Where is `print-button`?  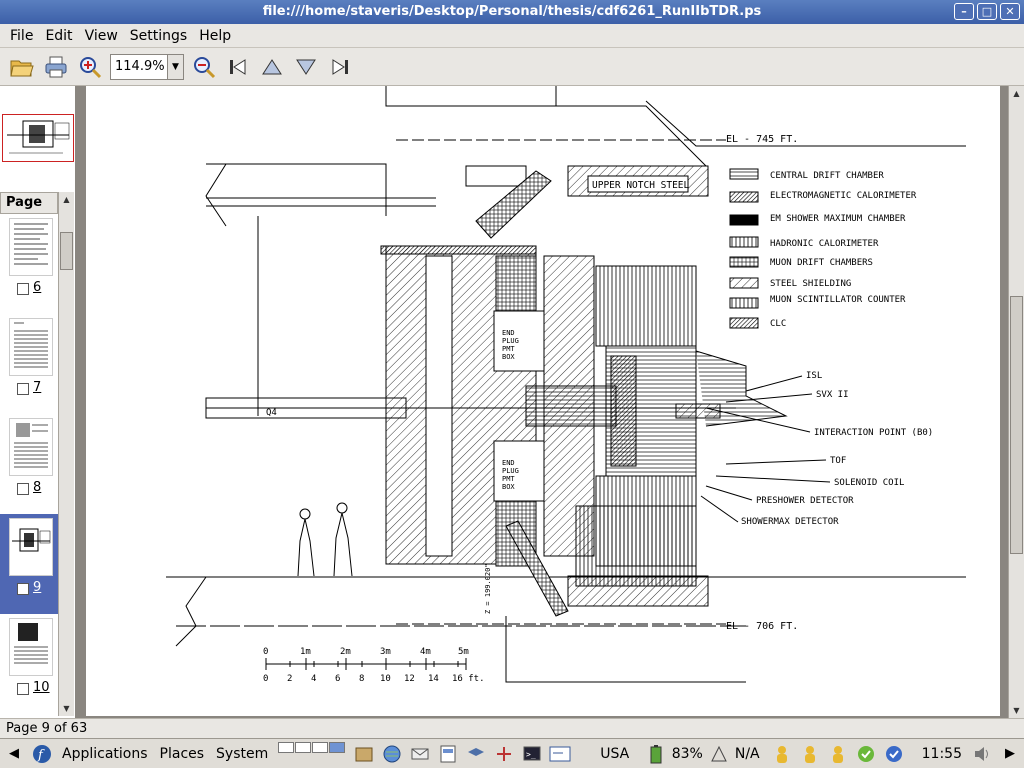
print-button is located at coordinates (56, 67).